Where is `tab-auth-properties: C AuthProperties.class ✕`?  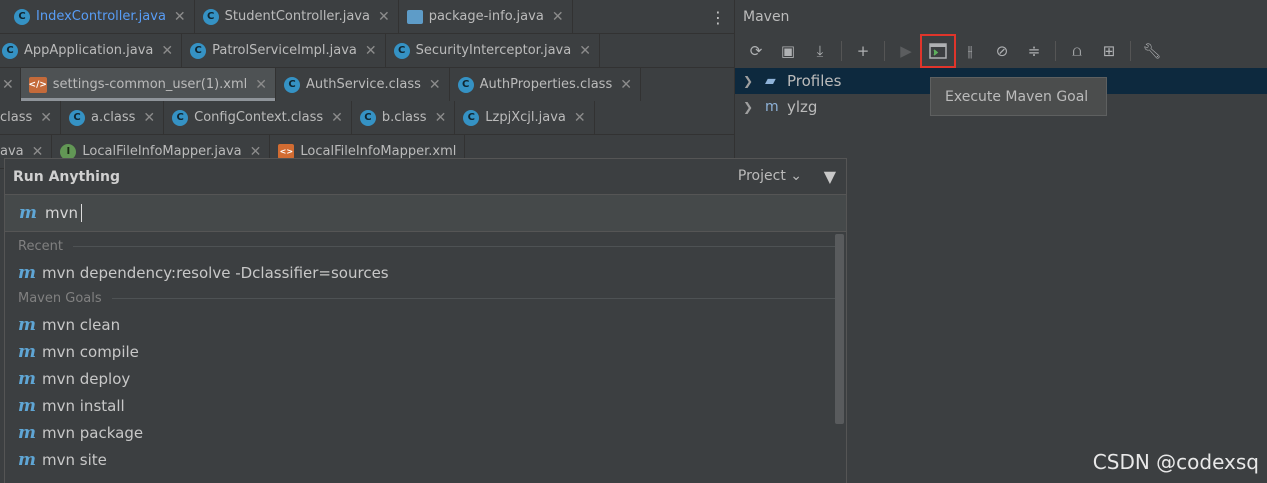 tab-auth-properties: C AuthProperties.class ✕ is located at coordinates (545, 84).